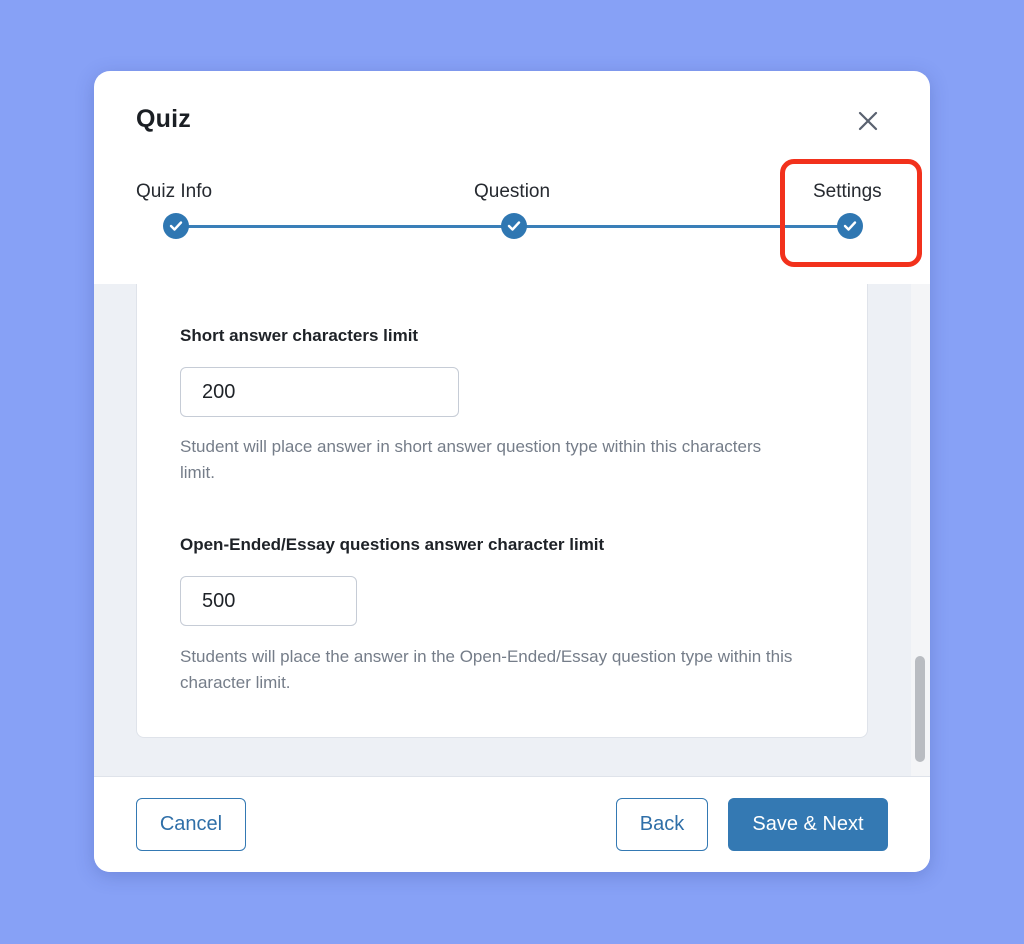 Image resolution: width=1024 pixels, height=944 pixels. What do you see at coordinates (512, 191) in the screenshot?
I see `step-label: Question` at bounding box center [512, 191].